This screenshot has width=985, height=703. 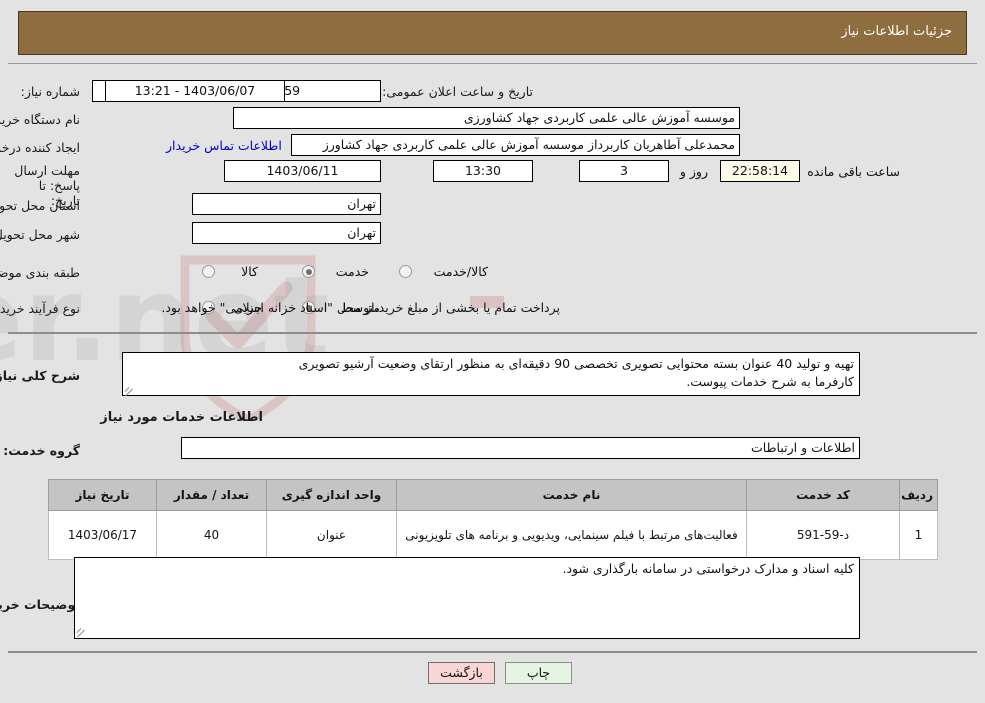 What do you see at coordinates (286, 204) in the screenshot?
I see `province-field: تهران` at bounding box center [286, 204].